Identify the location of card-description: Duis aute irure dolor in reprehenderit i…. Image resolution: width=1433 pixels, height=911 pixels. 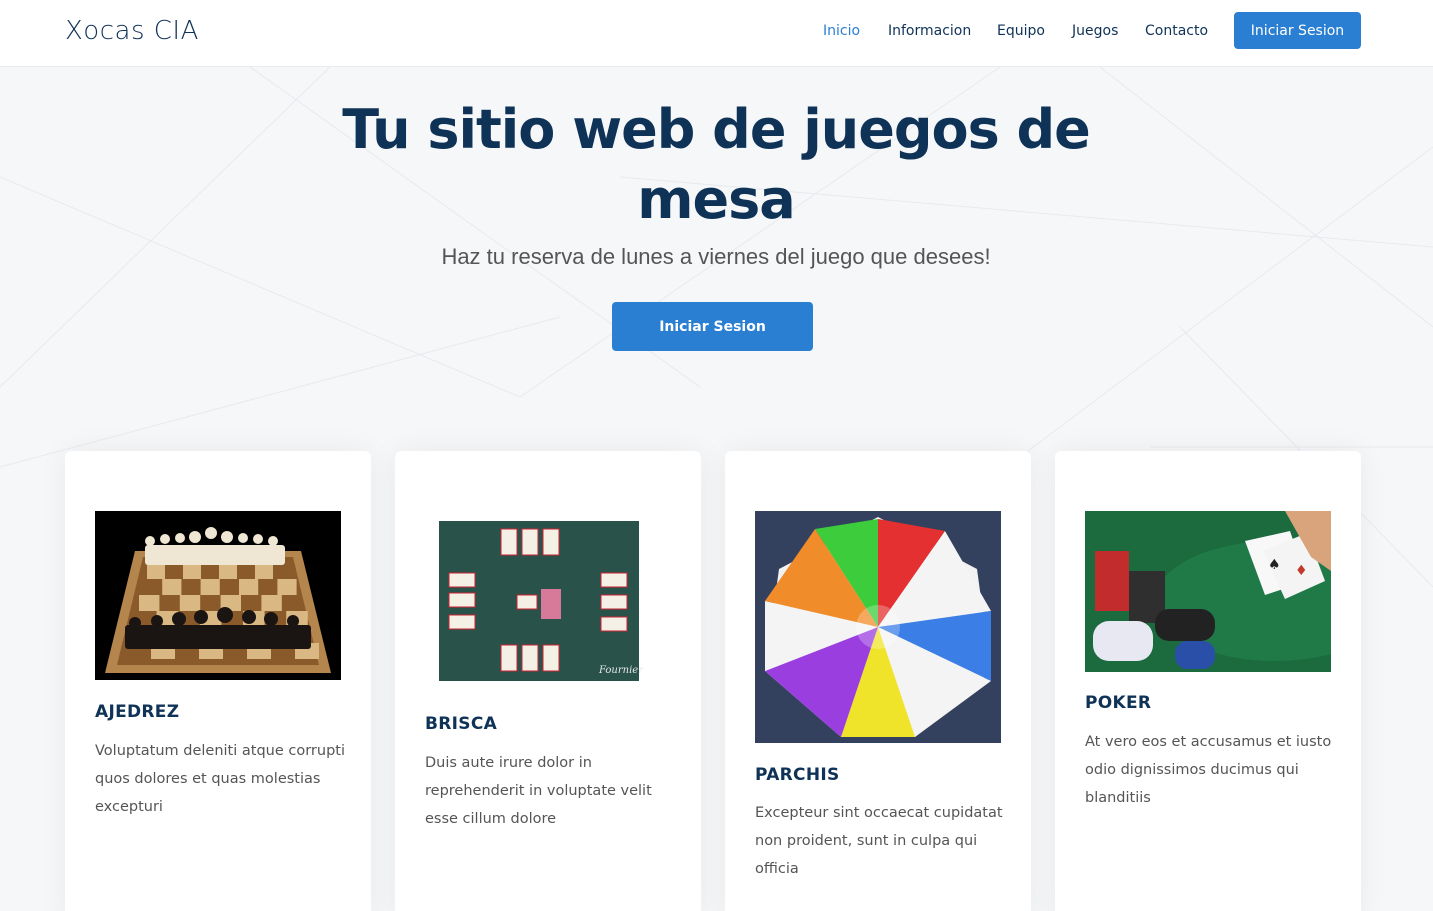
(538, 791).